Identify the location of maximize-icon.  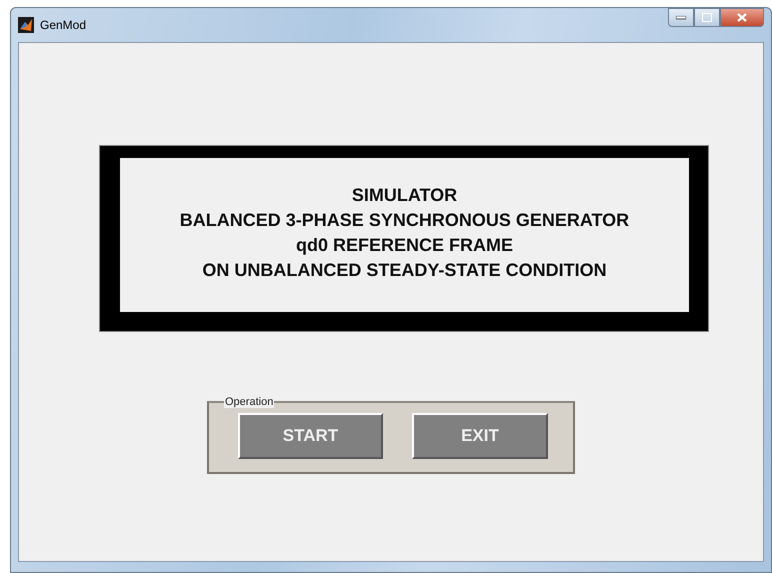
(707, 17).